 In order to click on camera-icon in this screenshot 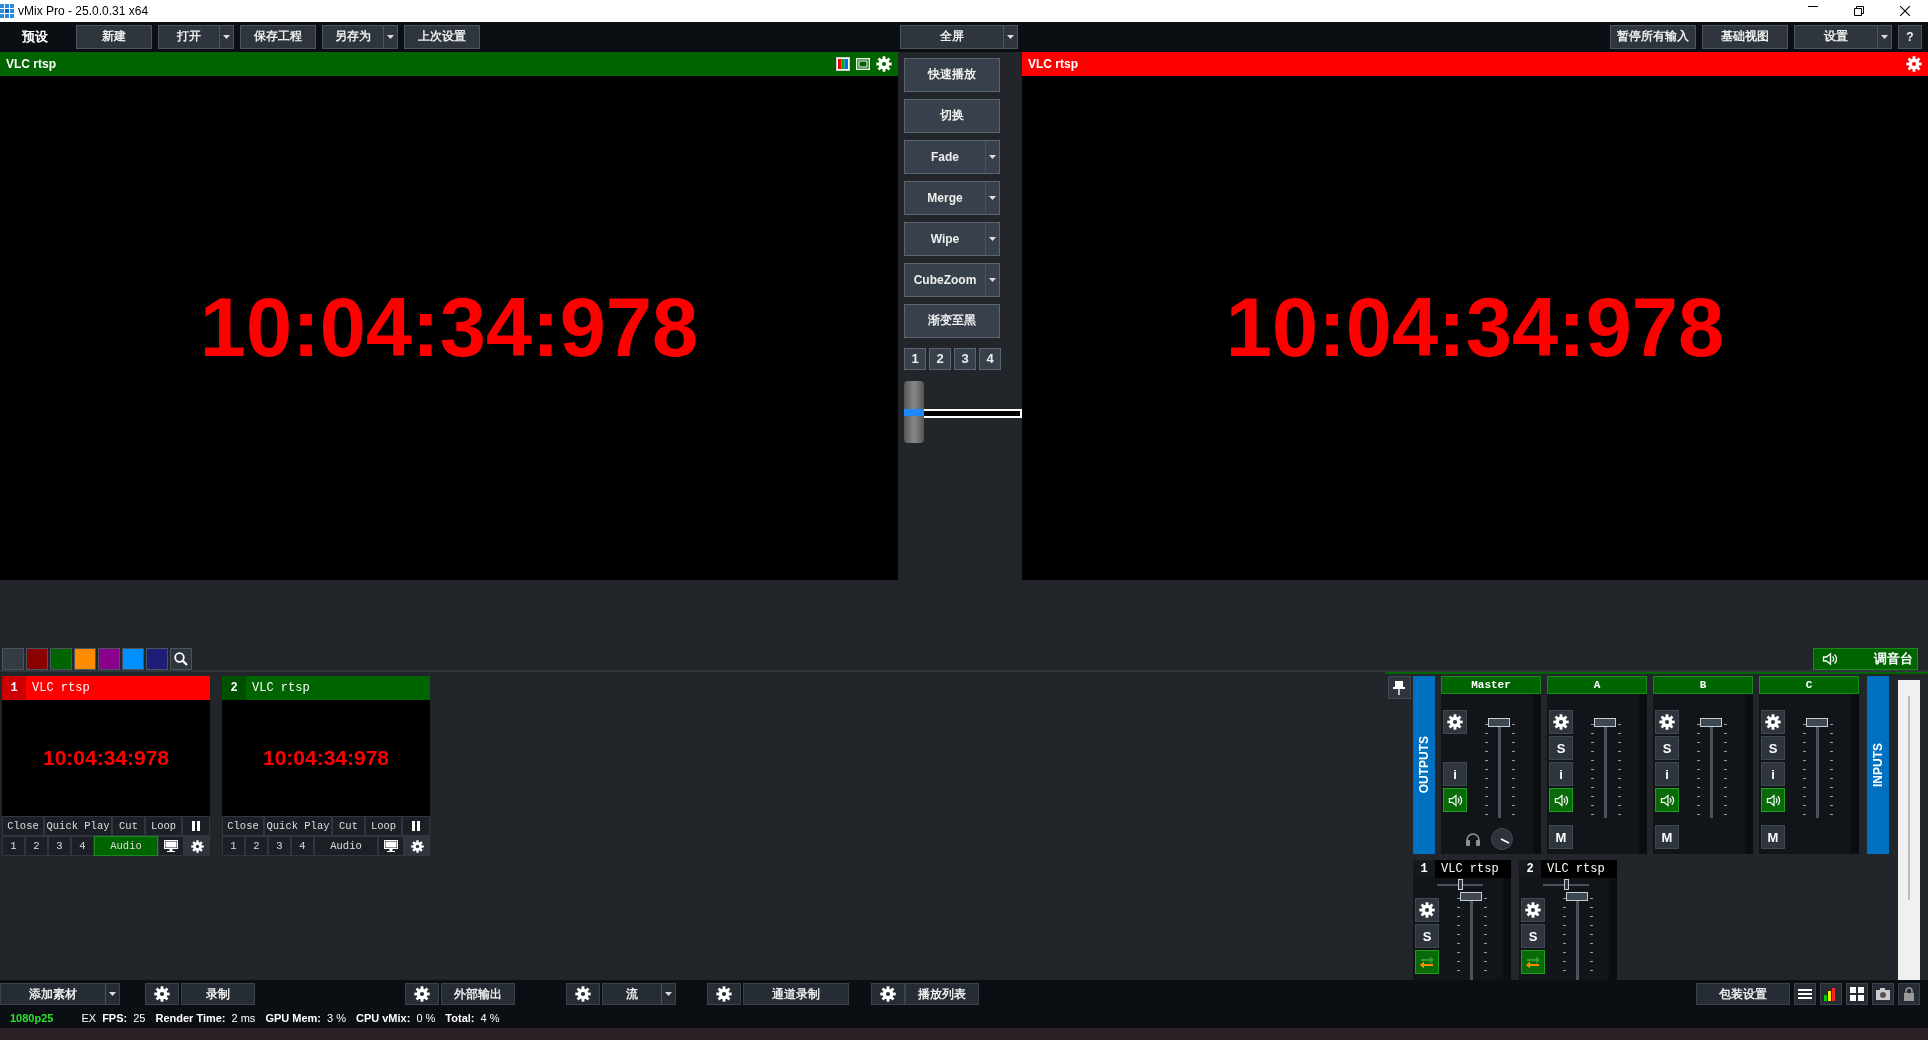, I will do `click(1883, 994)`.